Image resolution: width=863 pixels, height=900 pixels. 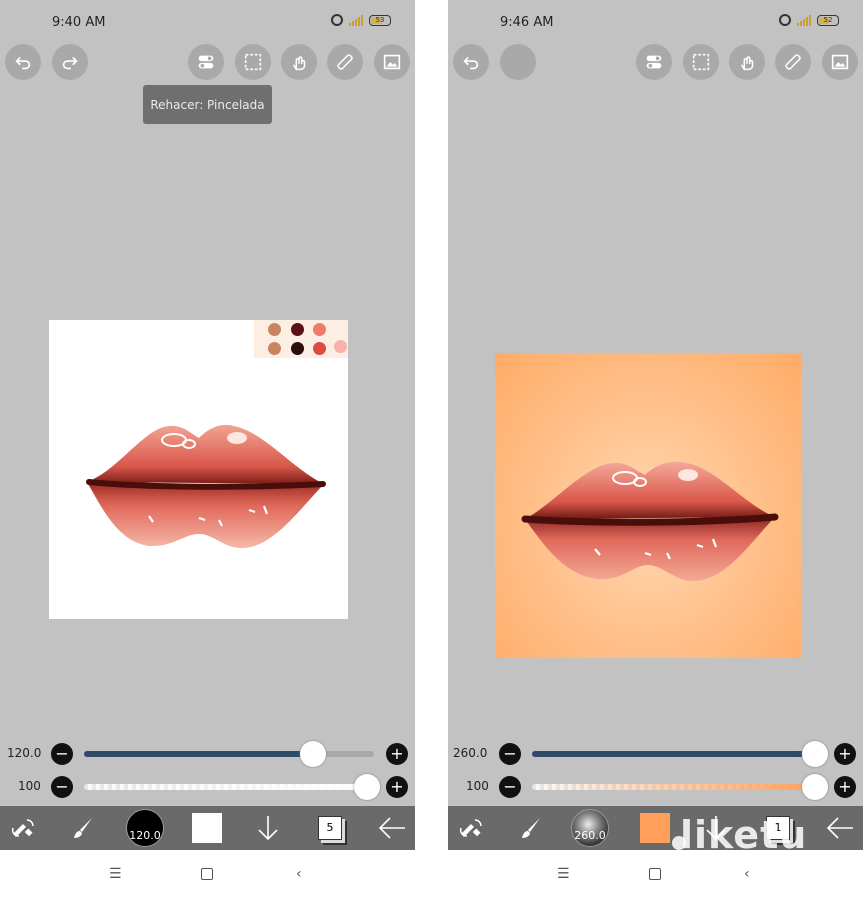 I want to click on status-icons: 53, so click(x=361, y=20).